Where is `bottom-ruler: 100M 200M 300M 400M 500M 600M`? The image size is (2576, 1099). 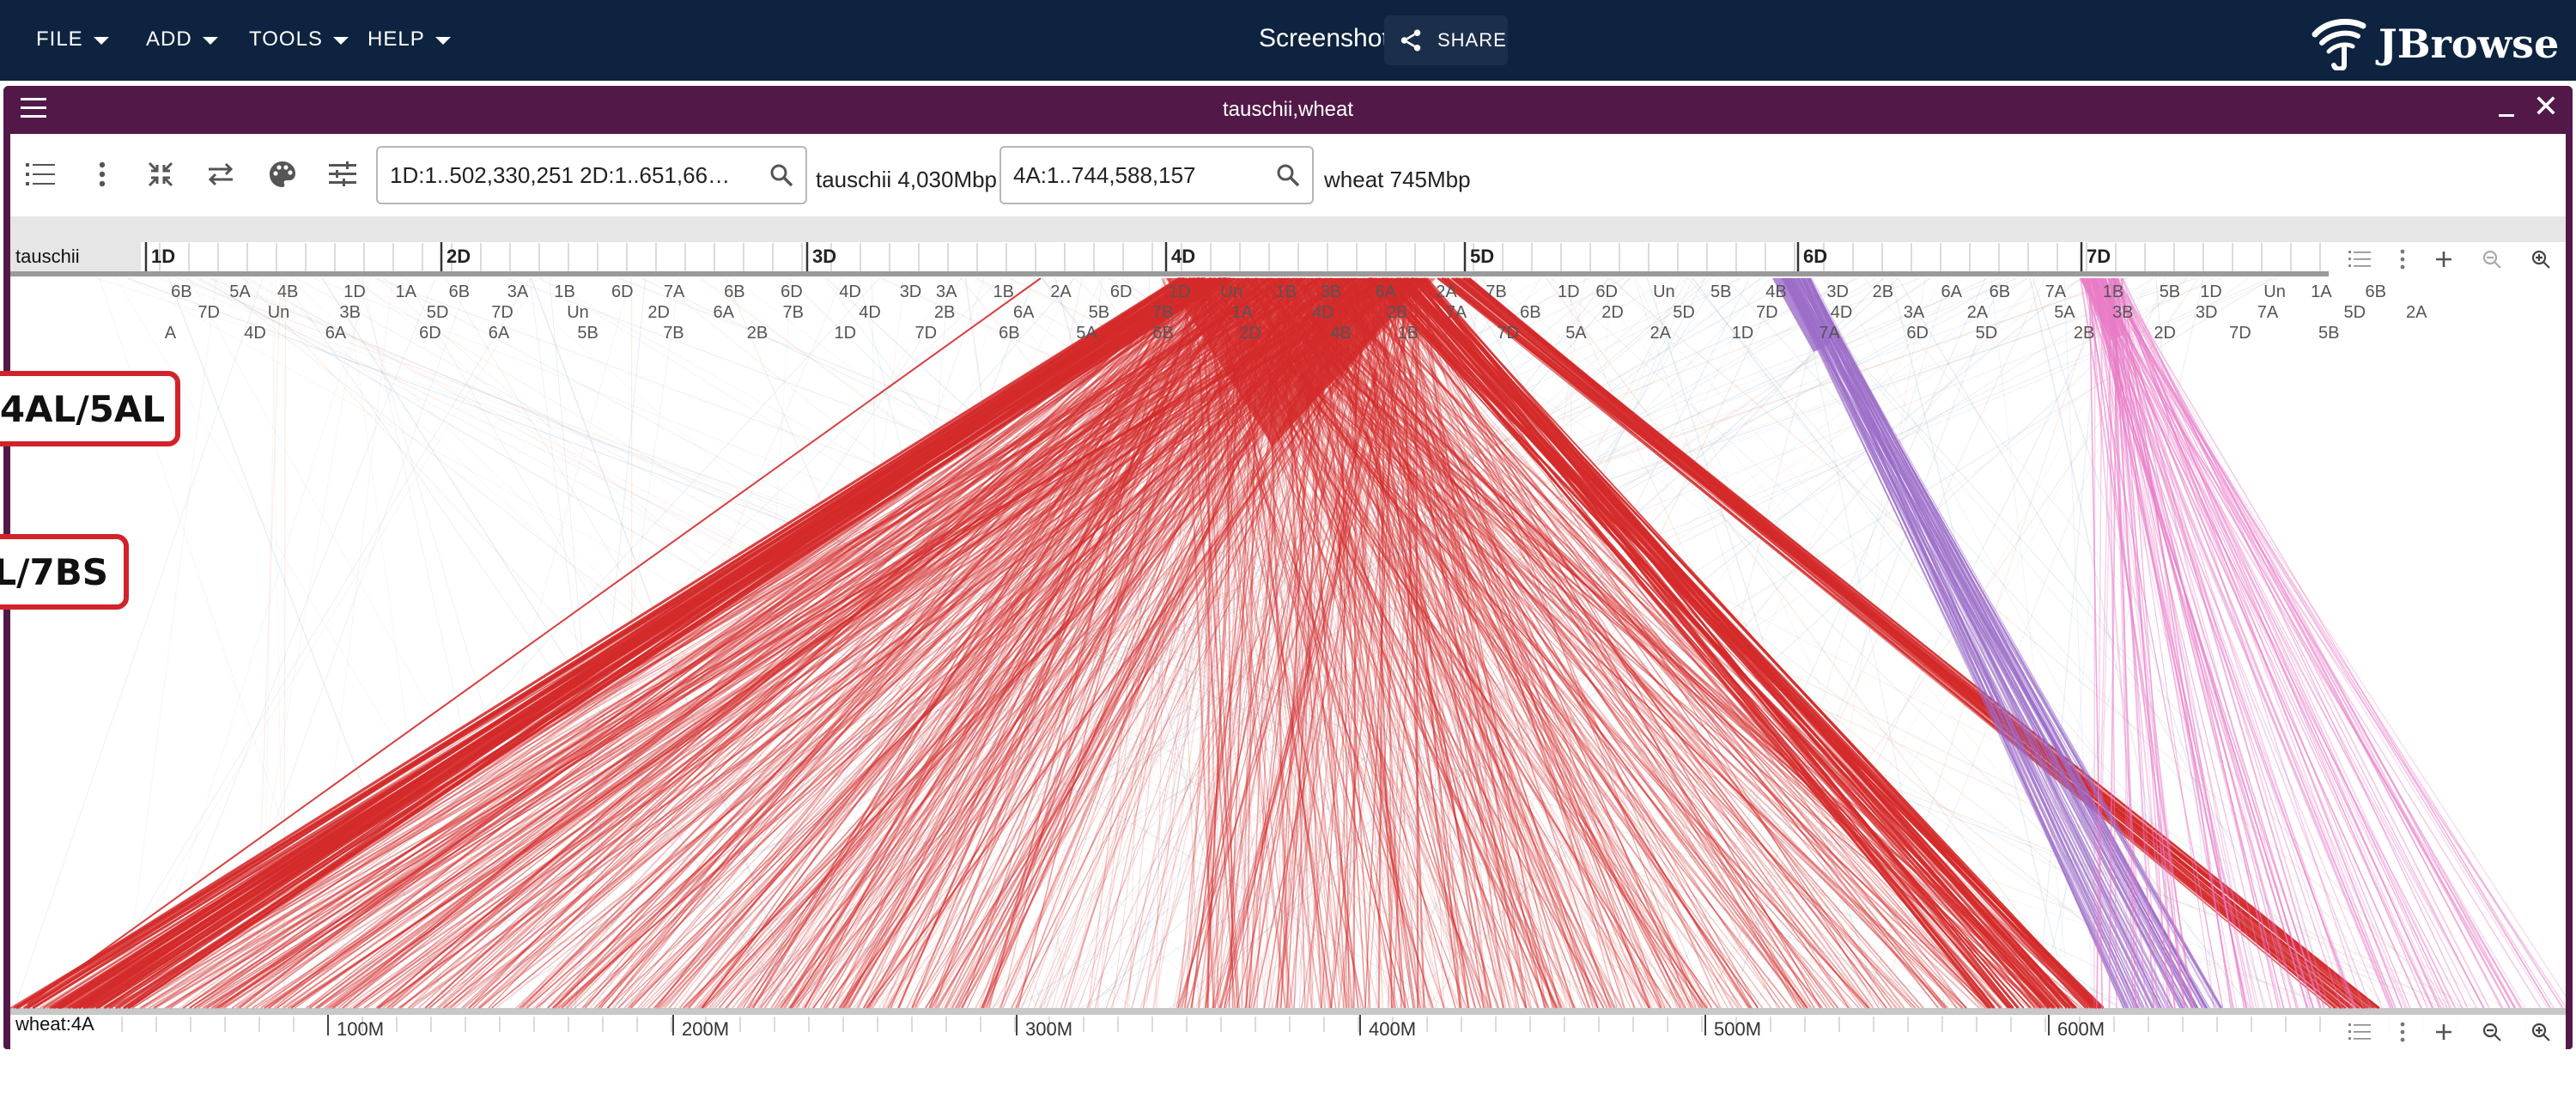 bottom-ruler: 100M 200M 300M 400M 500M 600M is located at coordinates (1288, 1032).